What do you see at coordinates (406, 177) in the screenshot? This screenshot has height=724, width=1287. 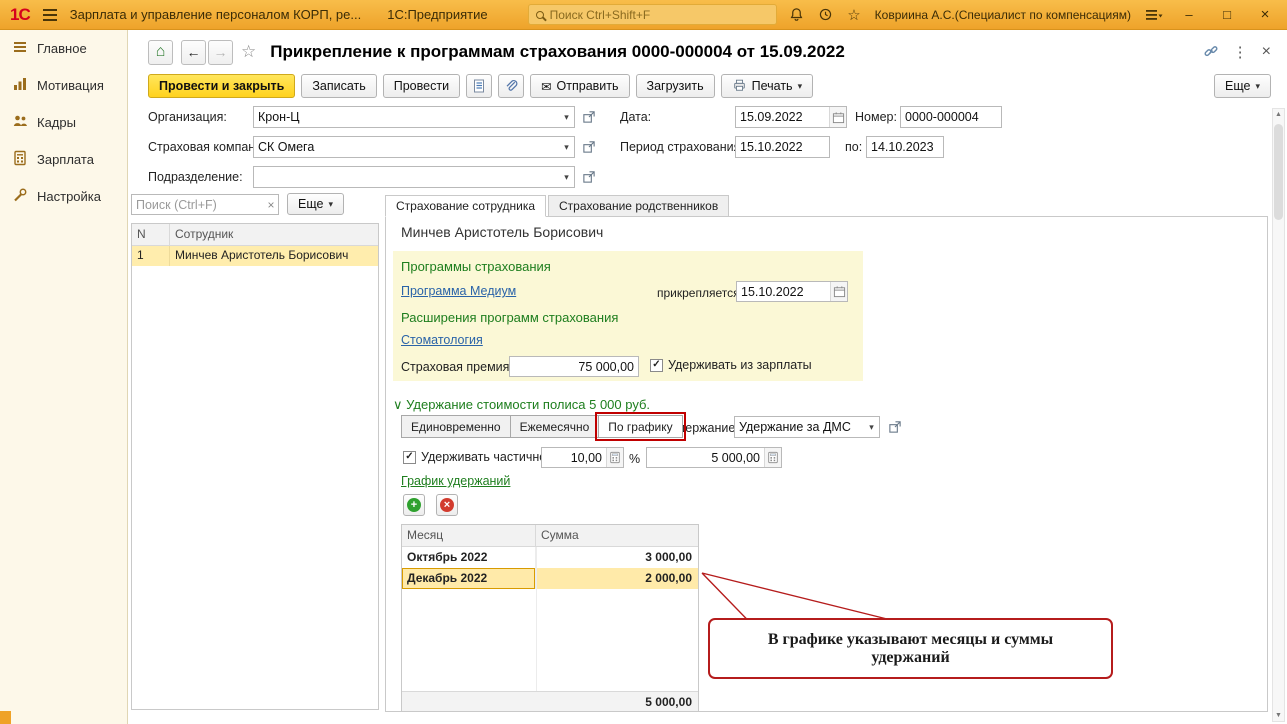 I see `department-input` at bounding box center [406, 177].